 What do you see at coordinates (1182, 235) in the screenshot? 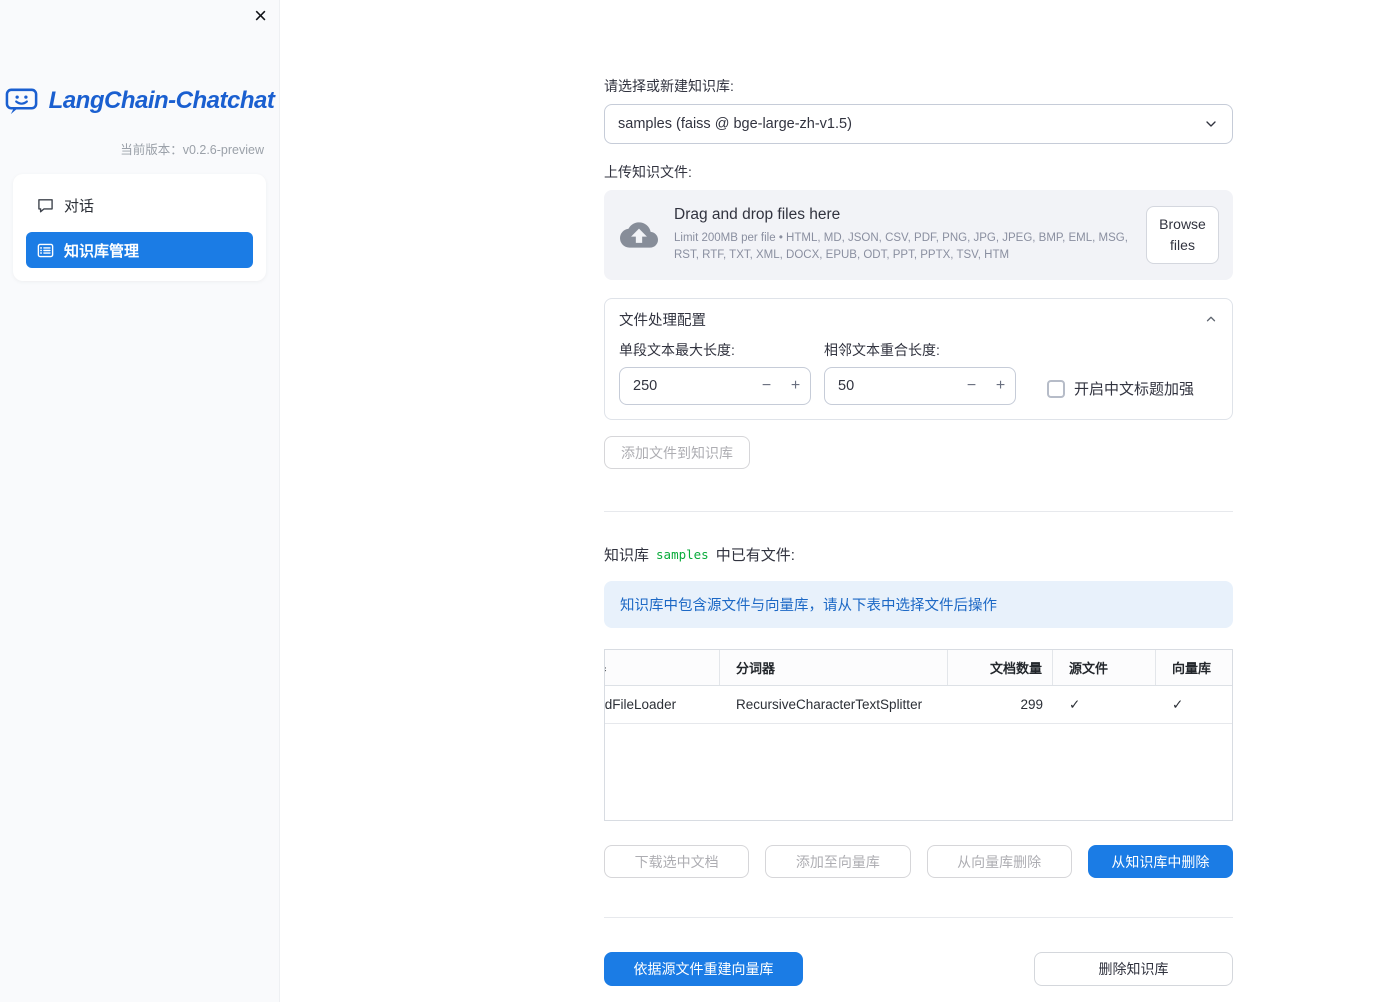
I see `browse-files-button: Browse files` at bounding box center [1182, 235].